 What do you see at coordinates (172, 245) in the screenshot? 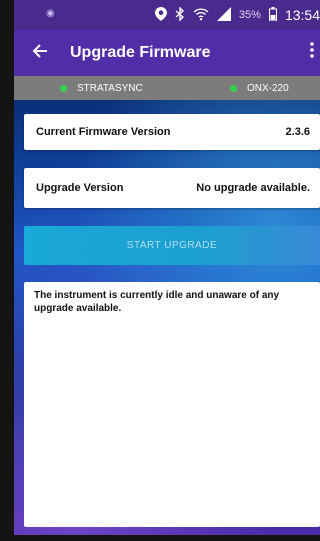
I see `start-upgrade-button: START UPGRADE` at bounding box center [172, 245].